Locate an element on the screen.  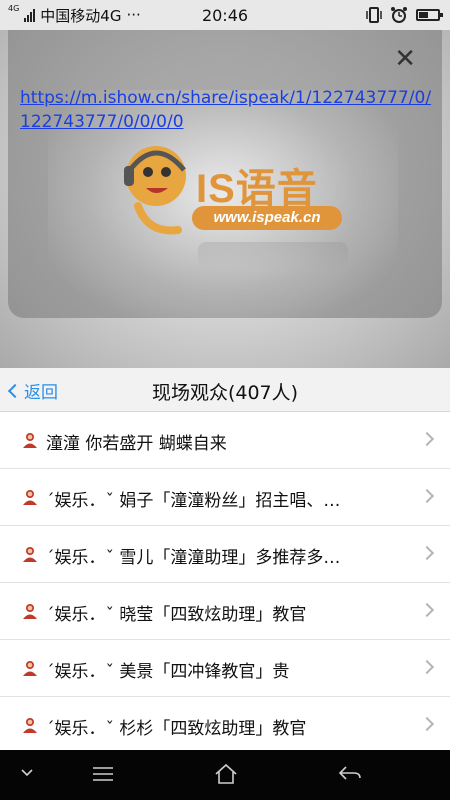
alarm-icon is located at coordinates (399, 15).